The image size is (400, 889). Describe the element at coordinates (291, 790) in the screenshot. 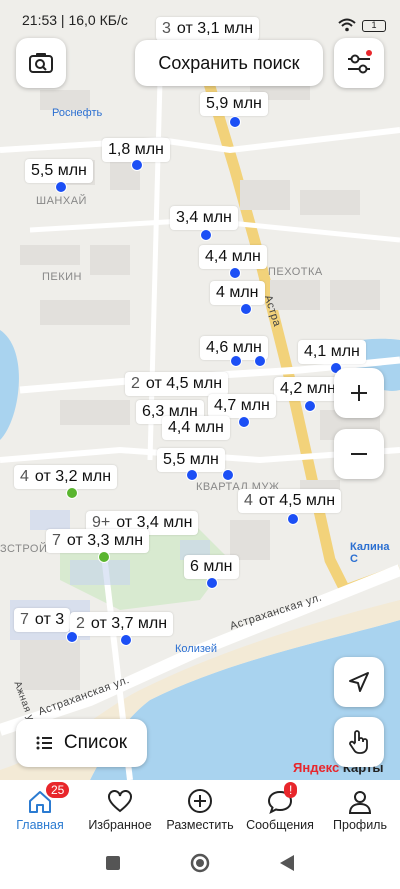

I see `messages-badge: !` at that location.